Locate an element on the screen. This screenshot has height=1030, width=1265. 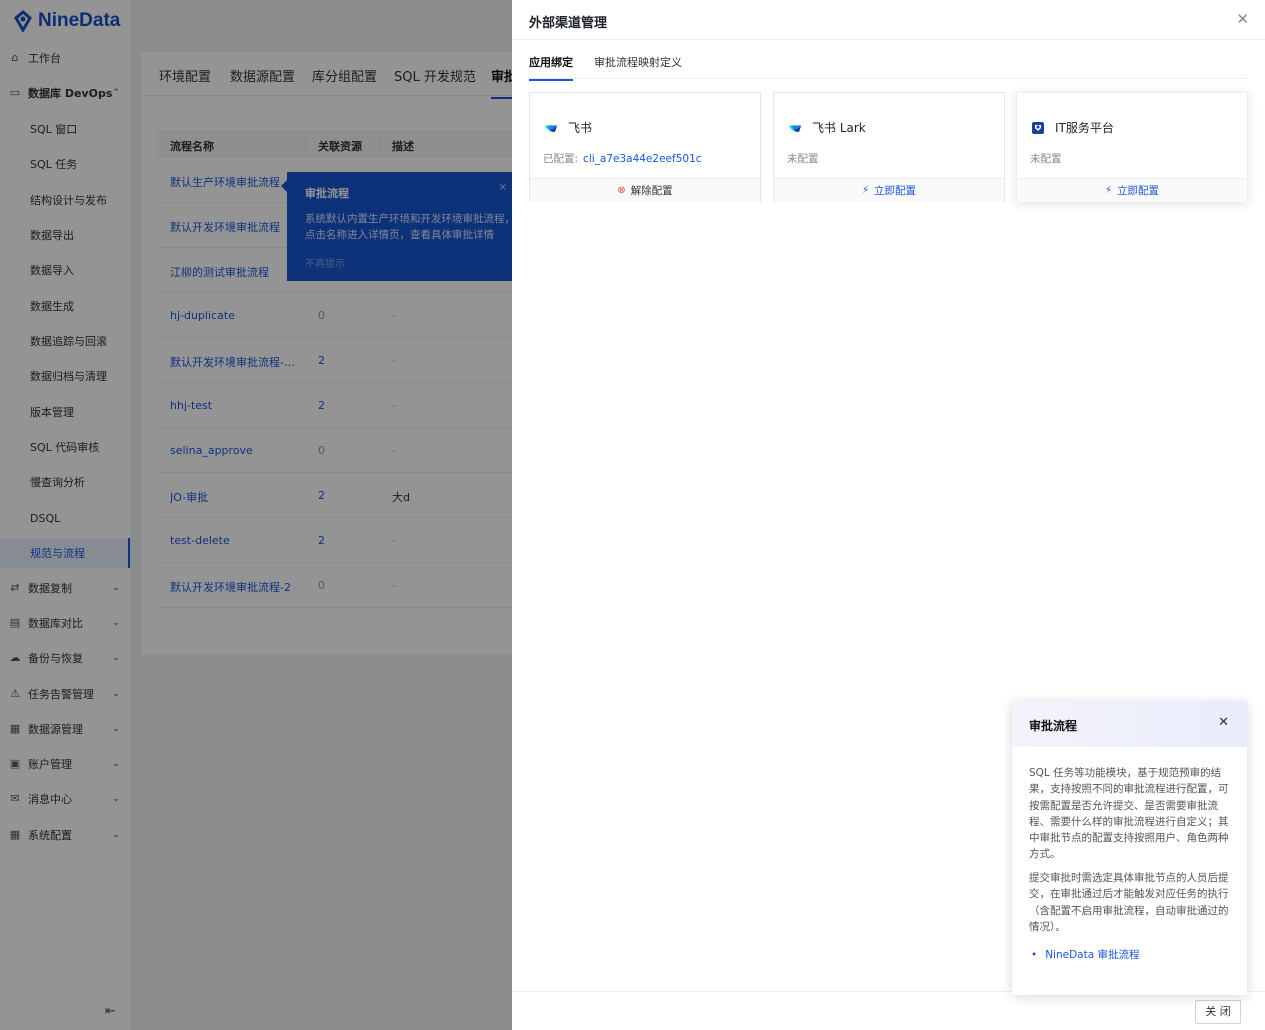
drawer-header: 外部渠道管理 ✕ is located at coordinates (888, 20).